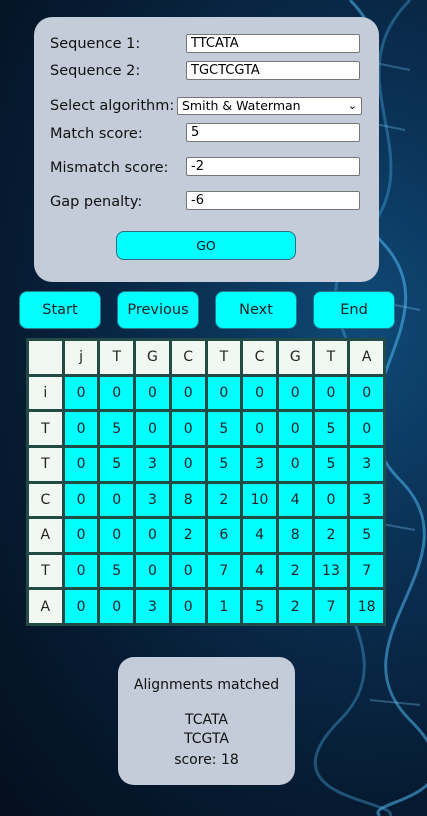  What do you see at coordinates (224, 535) in the screenshot?
I see `matrix-cell: 6` at bounding box center [224, 535].